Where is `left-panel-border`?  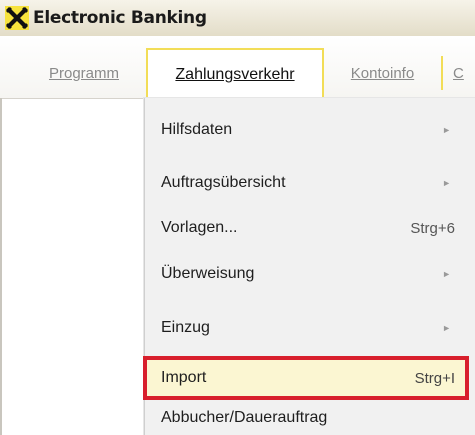
left-panel-border is located at coordinates (1, 266).